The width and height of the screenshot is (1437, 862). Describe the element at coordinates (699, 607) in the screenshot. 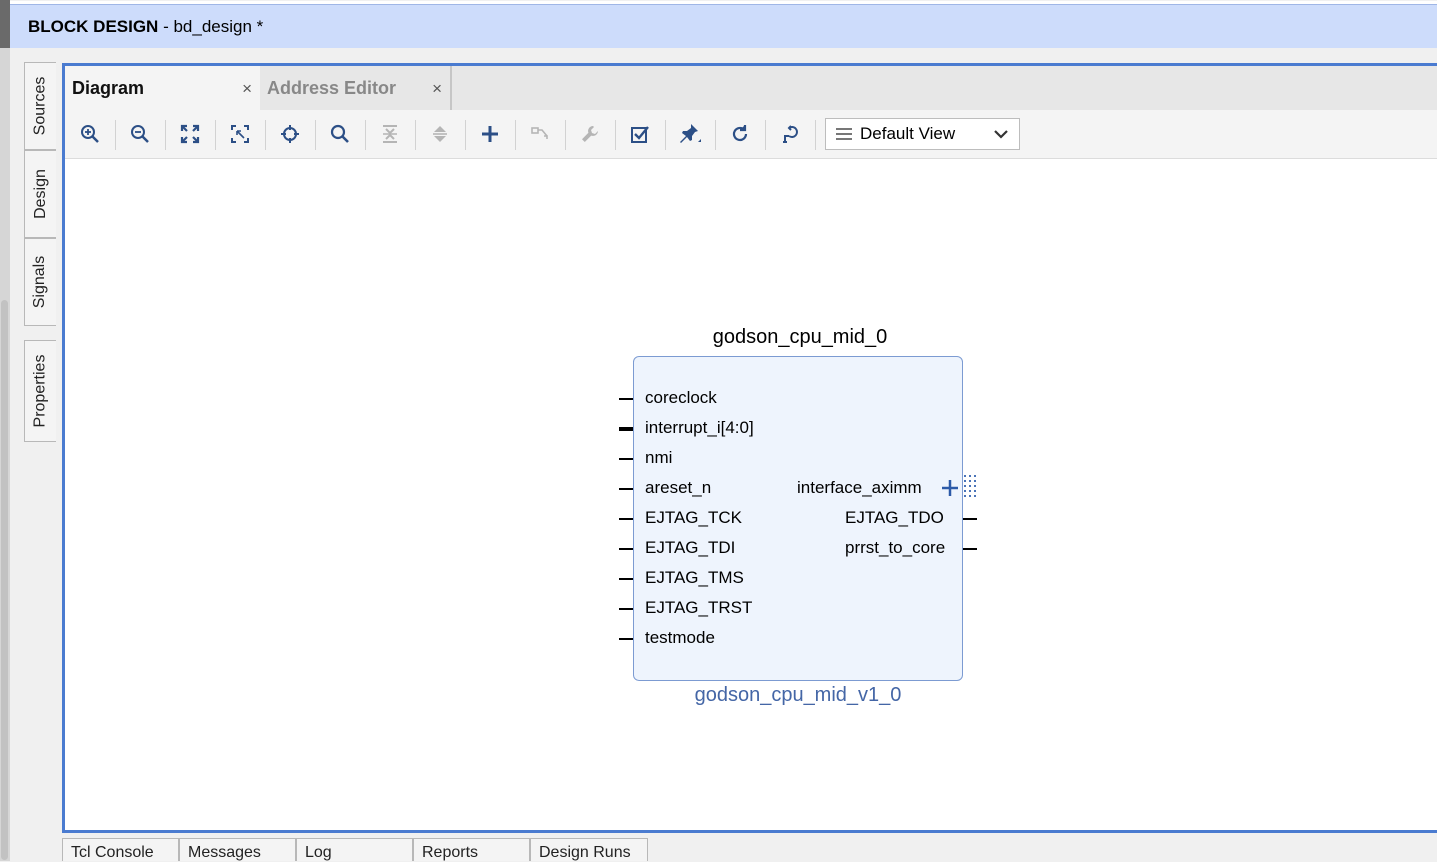

I see `port-label-ejtag-trst: EJTAG_TRST` at that location.